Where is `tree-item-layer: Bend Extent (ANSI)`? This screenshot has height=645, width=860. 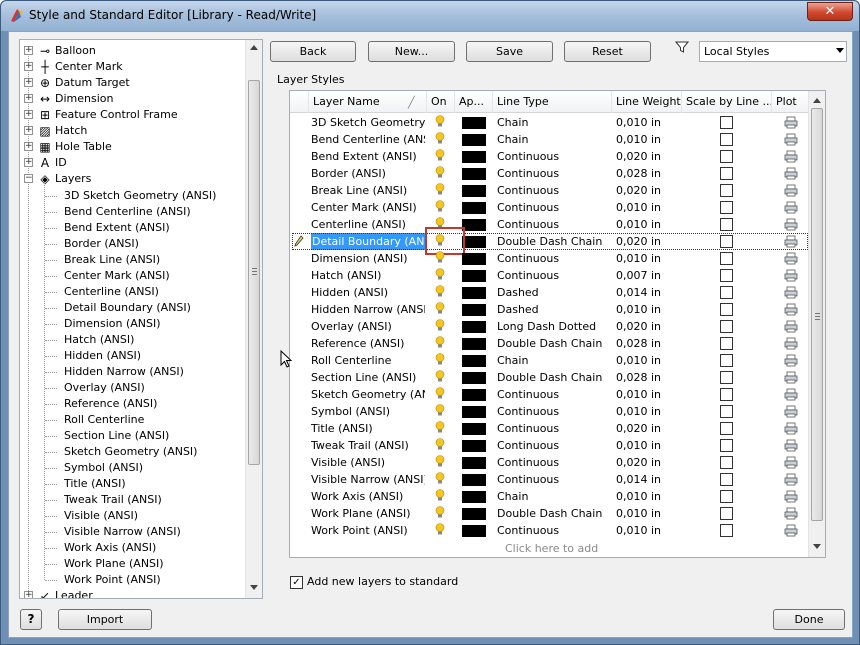
tree-item-layer: Bend Extent (ANSI) is located at coordinates (132, 228).